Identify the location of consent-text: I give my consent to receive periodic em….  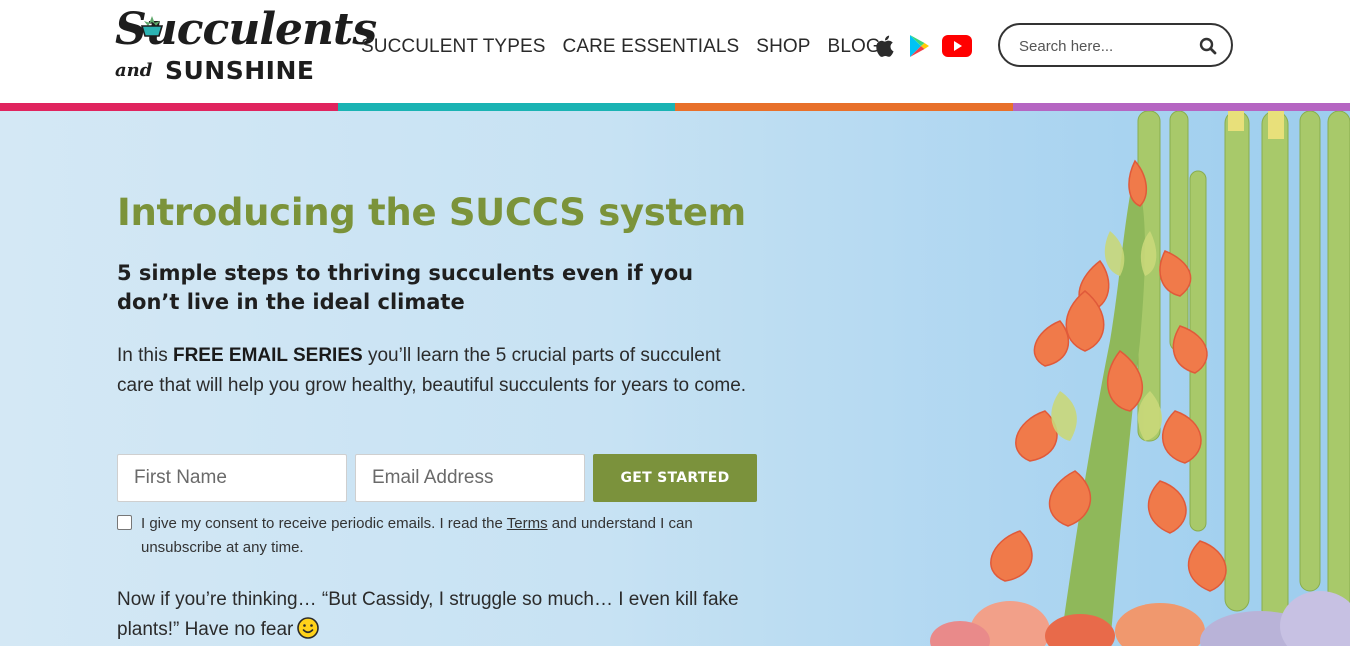
(446, 536).